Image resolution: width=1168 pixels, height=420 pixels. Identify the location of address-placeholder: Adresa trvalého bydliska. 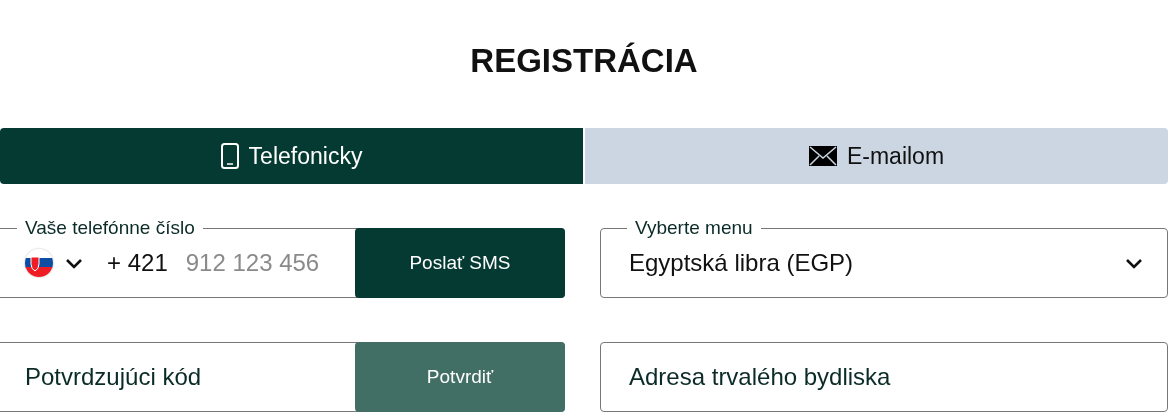
(760, 377).